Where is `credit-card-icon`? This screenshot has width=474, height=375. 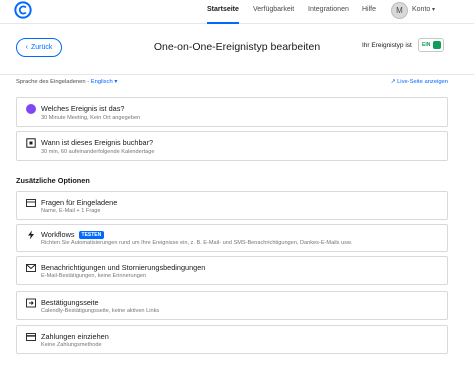 credit-card-icon is located at coordinates (31, 337).